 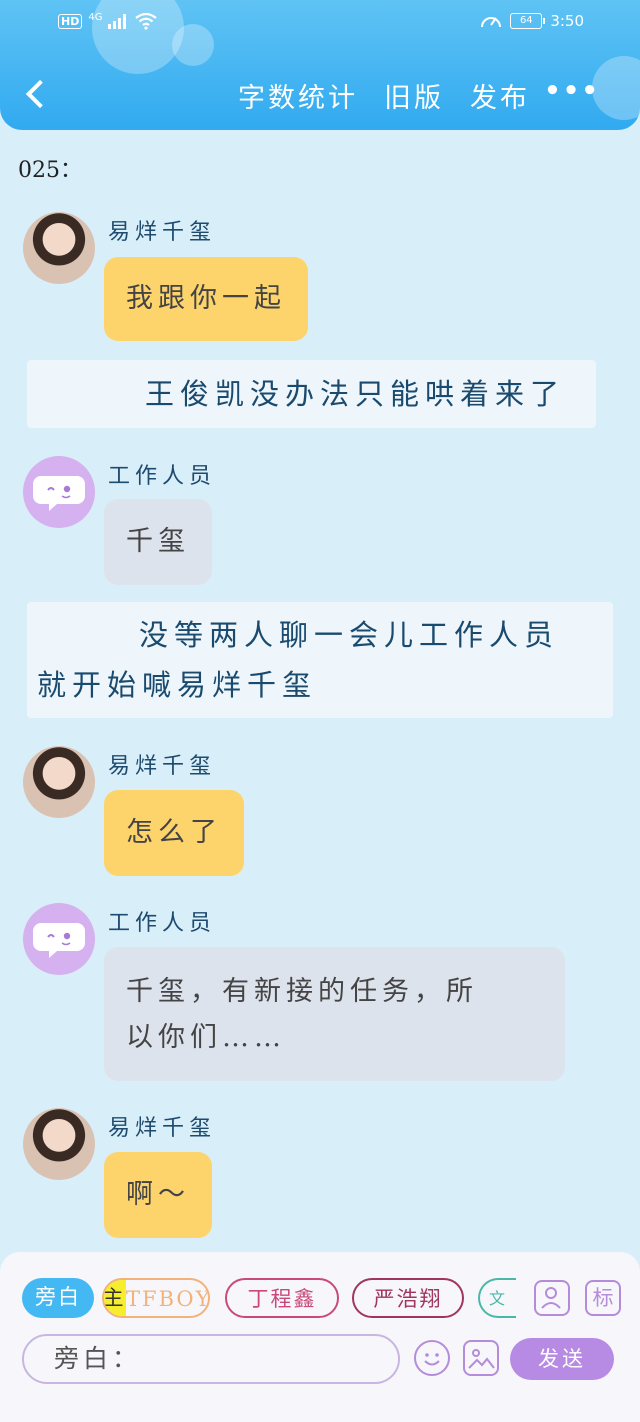 I want to click on tag-button: 标, so click(x=603, y=1298).